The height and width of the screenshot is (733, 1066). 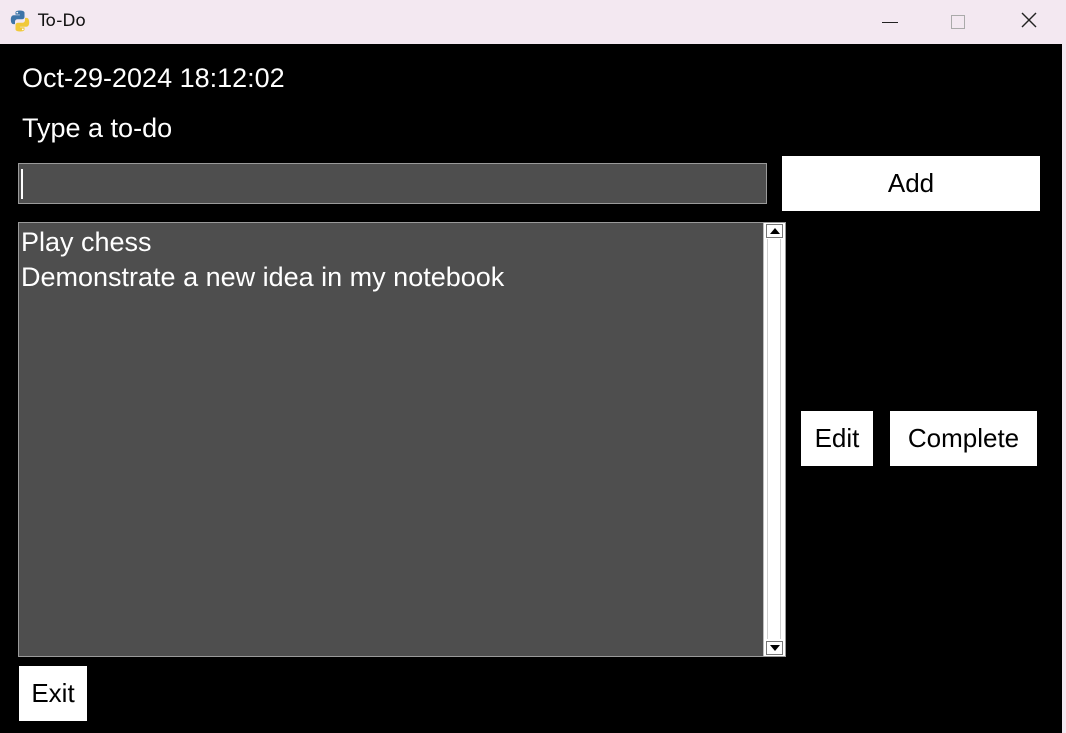 I want to click on maximize-button, so click(x=958, y=22).